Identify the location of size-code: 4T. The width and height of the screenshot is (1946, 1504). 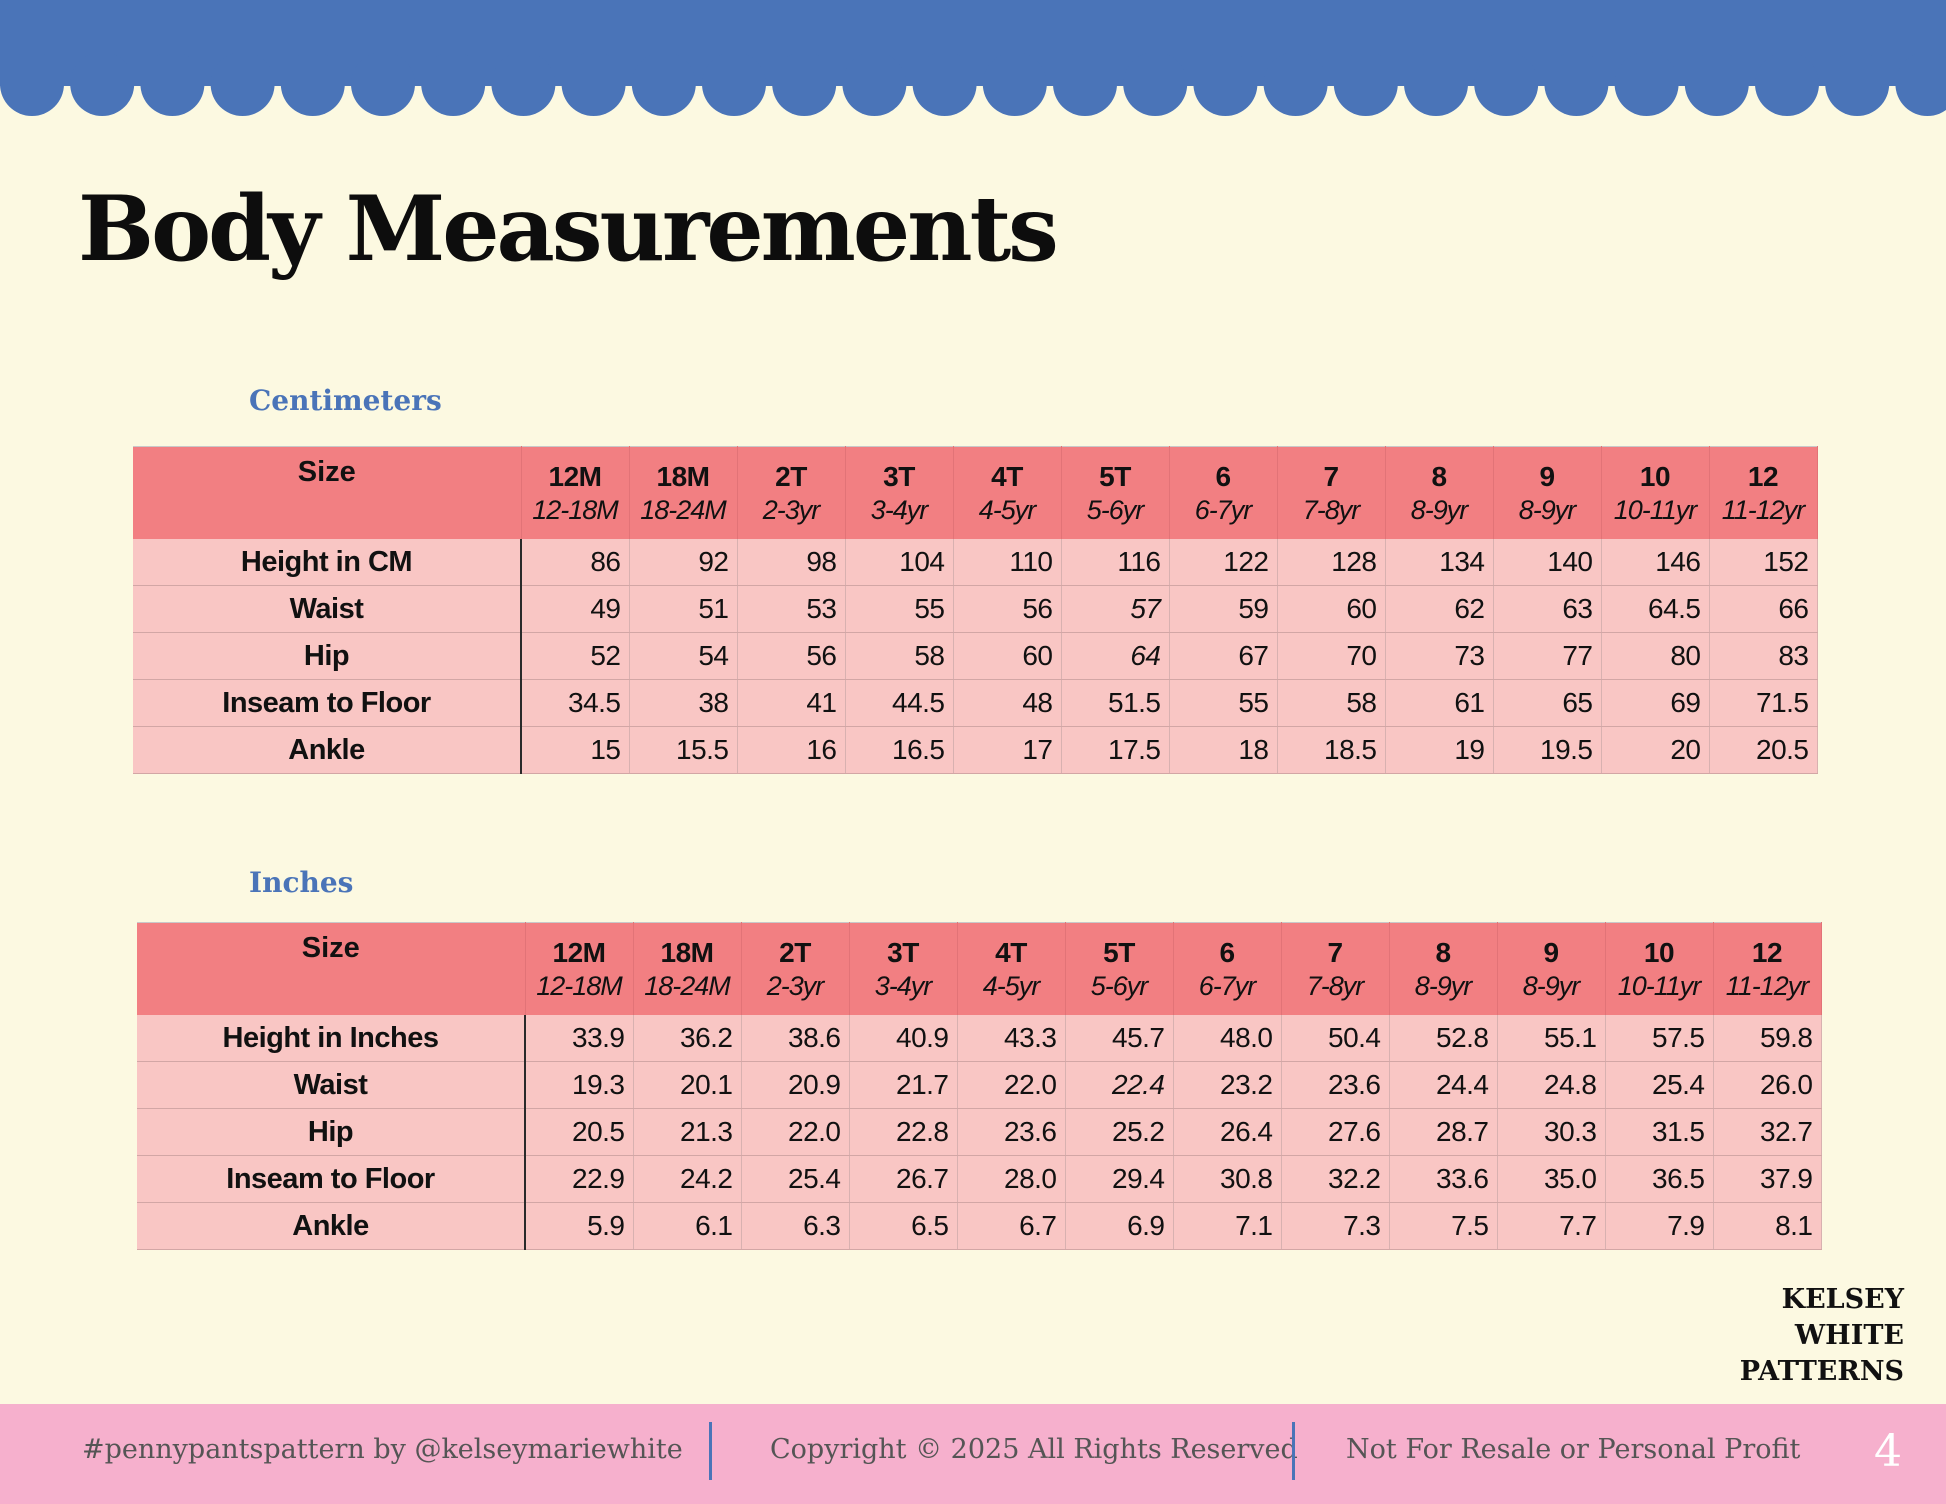
(1011, 952).